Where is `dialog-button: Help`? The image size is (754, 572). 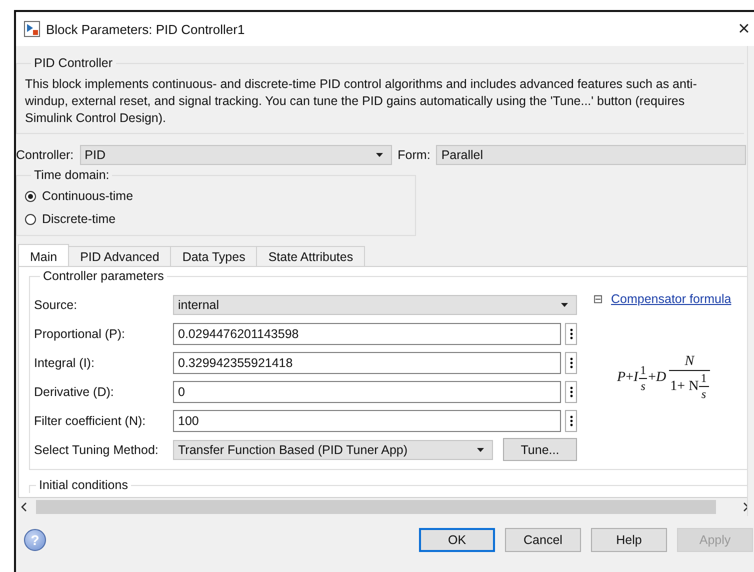
dialog-button: Help is located at coordinates (629, 540).